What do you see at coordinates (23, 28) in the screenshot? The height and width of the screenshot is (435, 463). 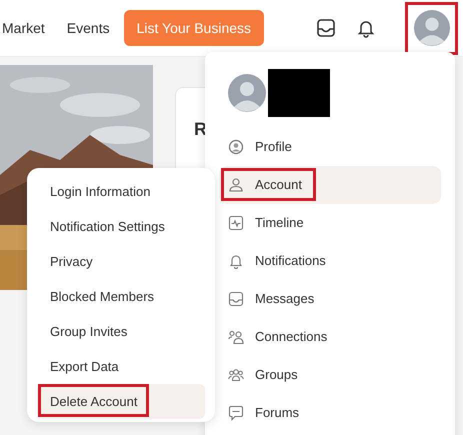 I see `nav-link: Market` at bounding box center [23, 28].